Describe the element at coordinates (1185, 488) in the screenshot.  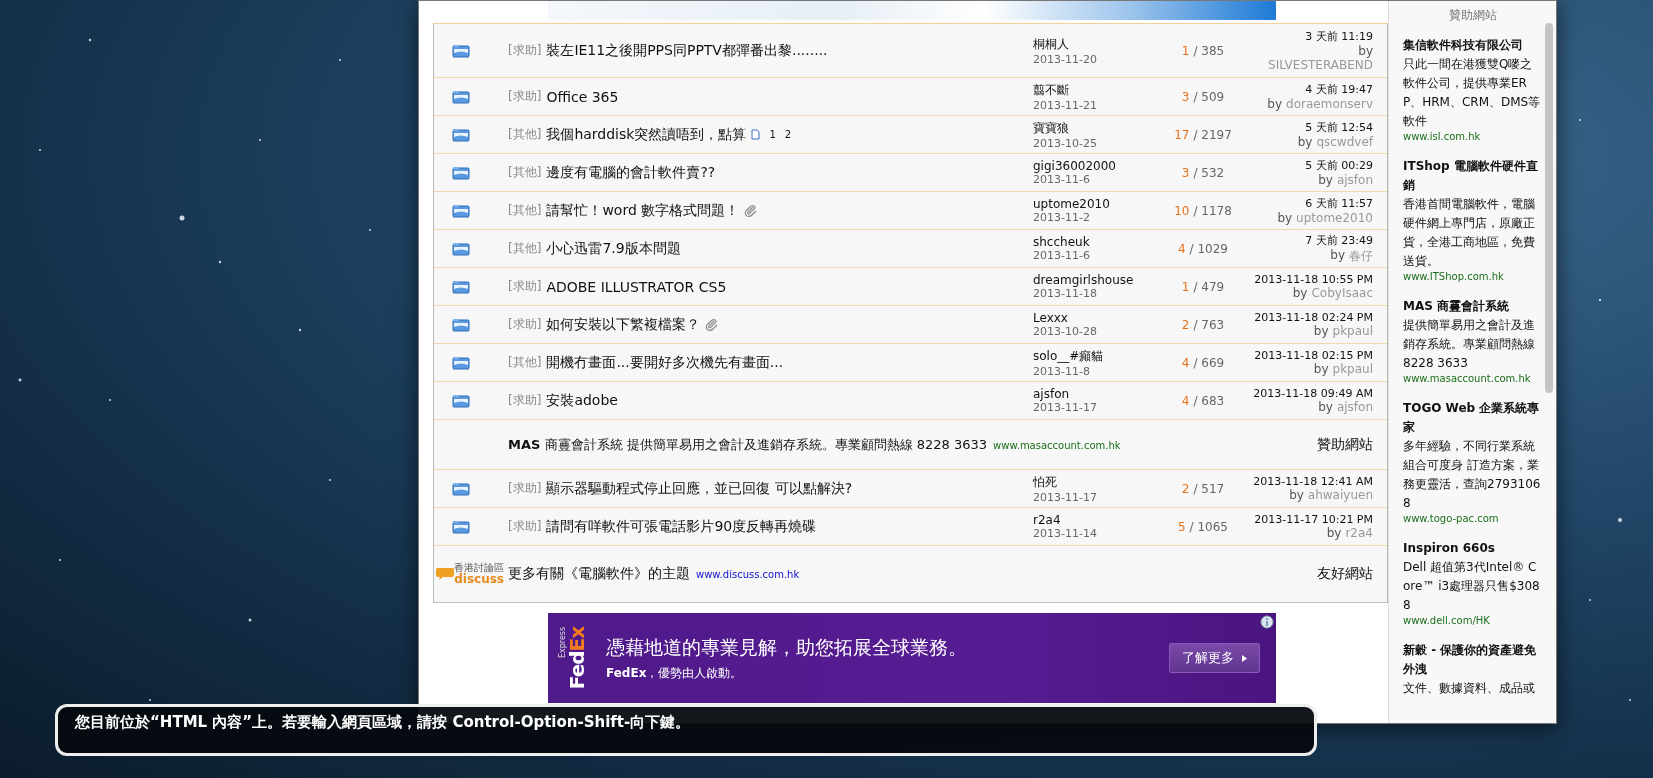
I see `reply-count: 2` at that location.